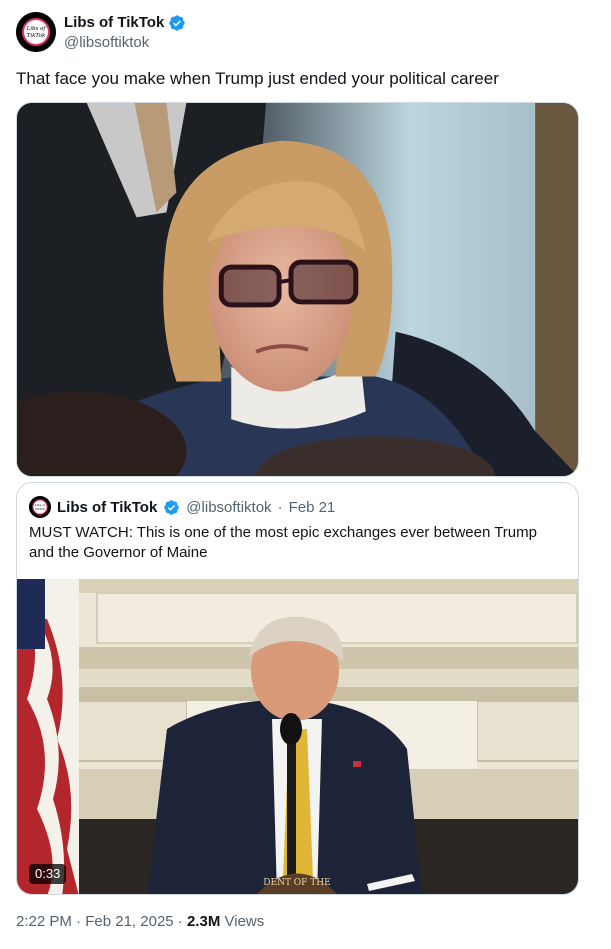 Image resolution: width=611 pixels, height=949 pixels. I want to click on quote-author-avatar: Libs of TikTok, so click(40, 507).